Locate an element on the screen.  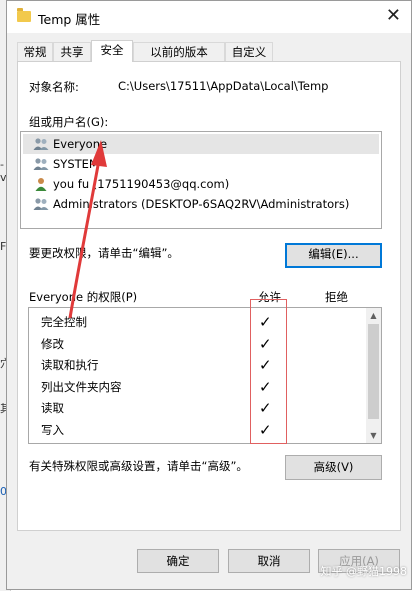
perm-name: 读取和执行 is located at coordinates (70, 365).